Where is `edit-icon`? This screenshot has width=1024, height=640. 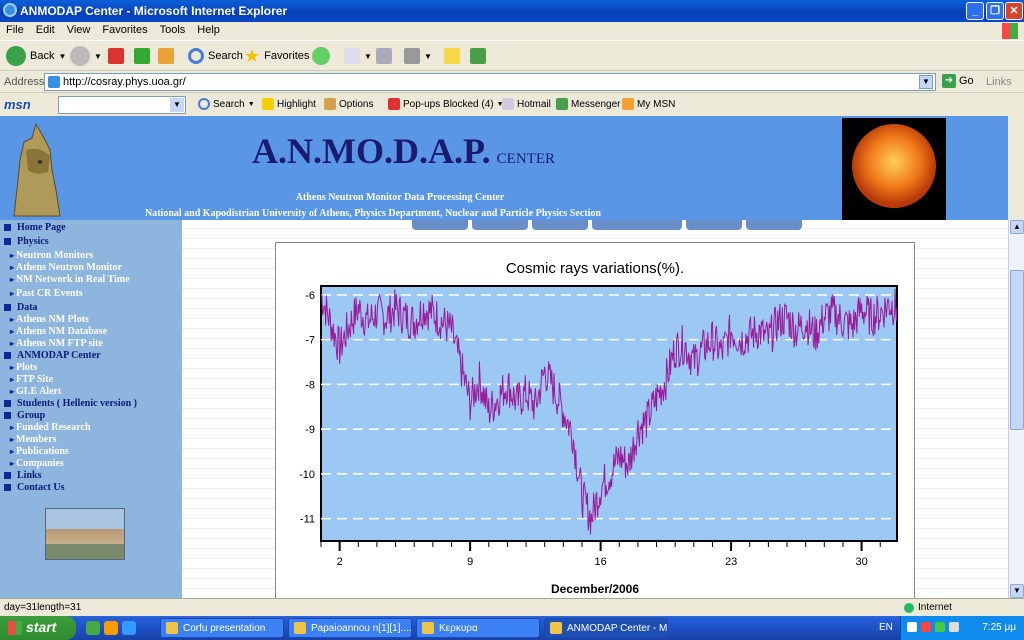 edit-icon is located at coordinates (412, 56).